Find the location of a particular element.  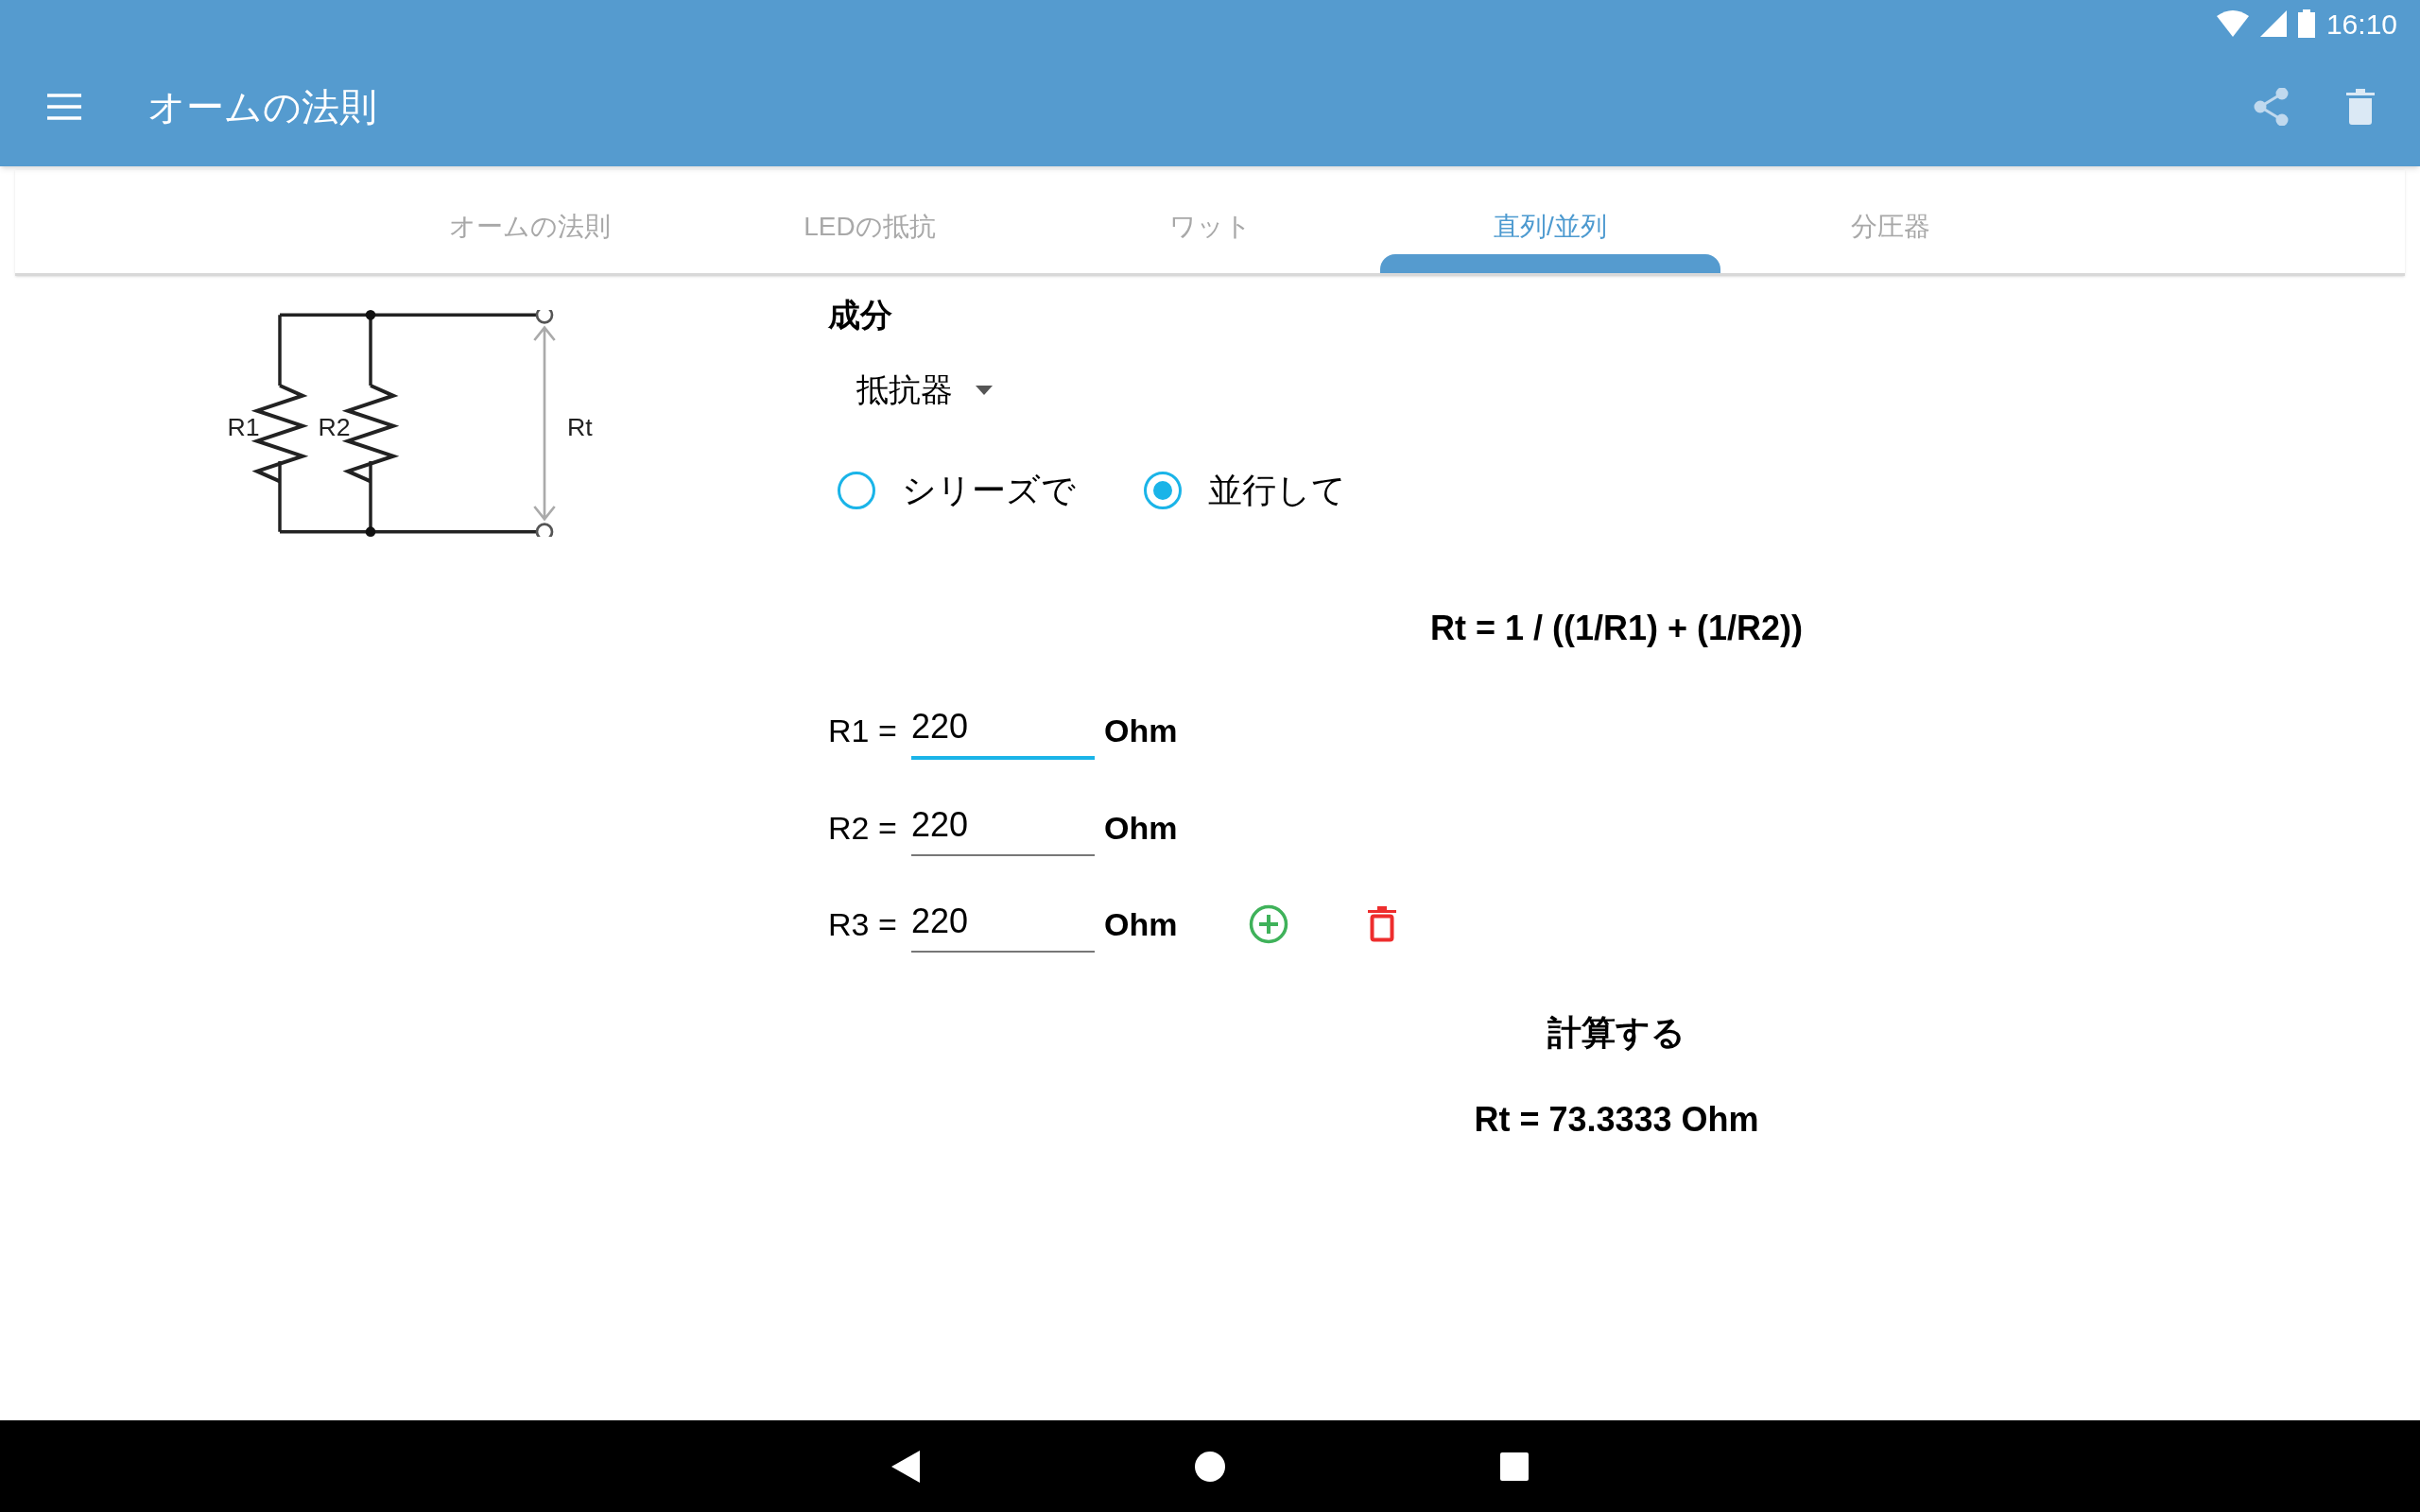

calculate-button: 計算する is located at coordinates (1616, 1033).